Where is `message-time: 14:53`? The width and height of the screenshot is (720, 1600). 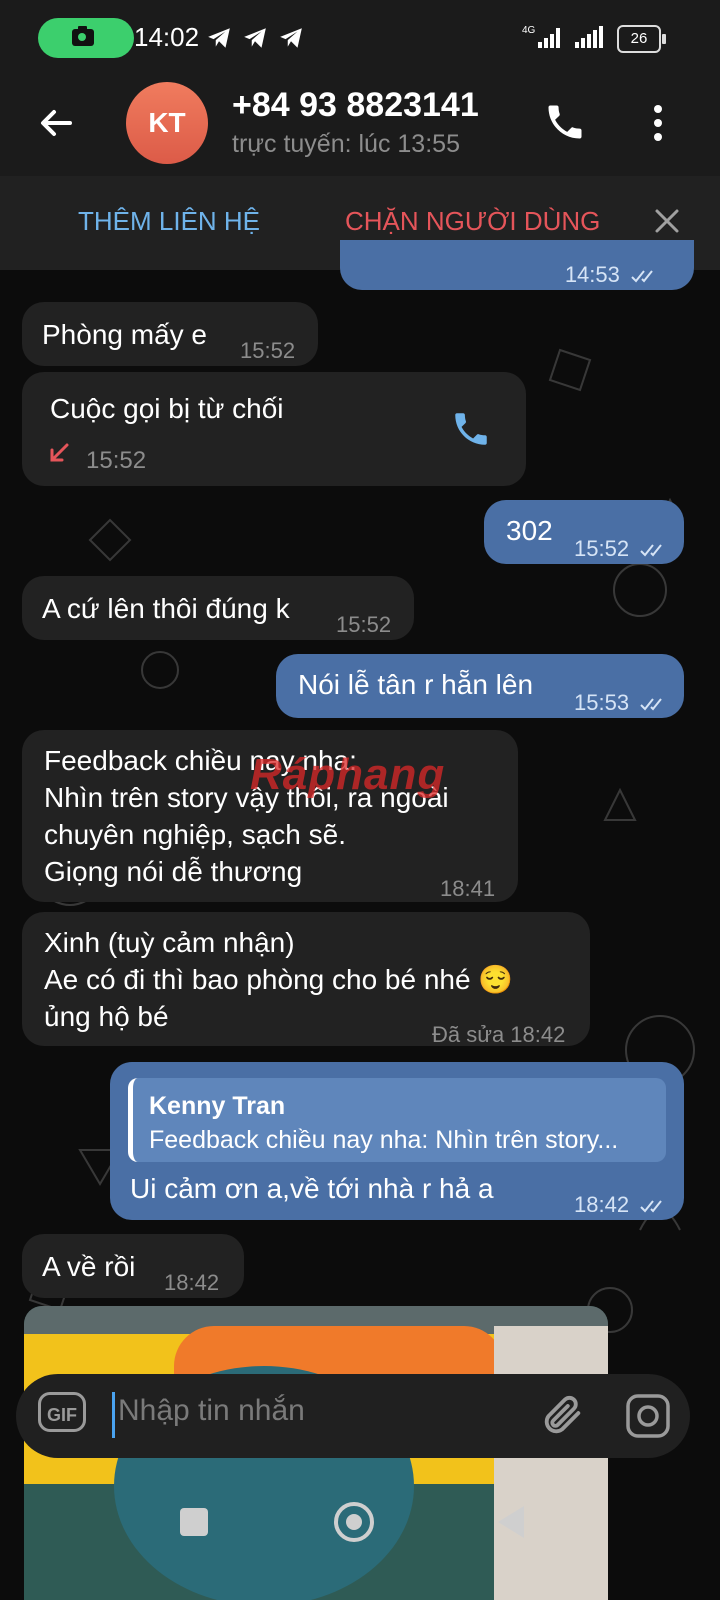 message-time: 14:53 is located at coordinates (612, 274).